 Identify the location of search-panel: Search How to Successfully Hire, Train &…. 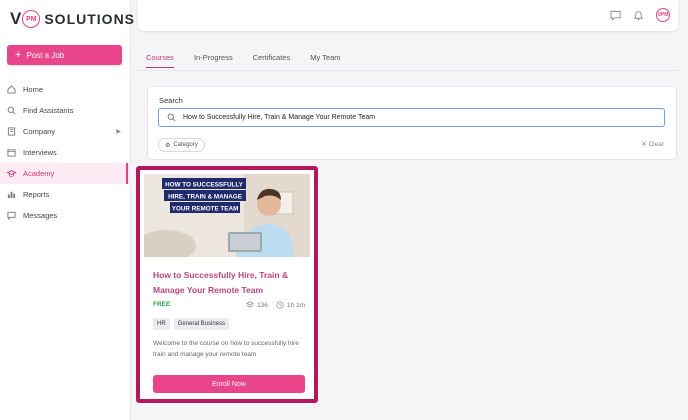
(412, 123).